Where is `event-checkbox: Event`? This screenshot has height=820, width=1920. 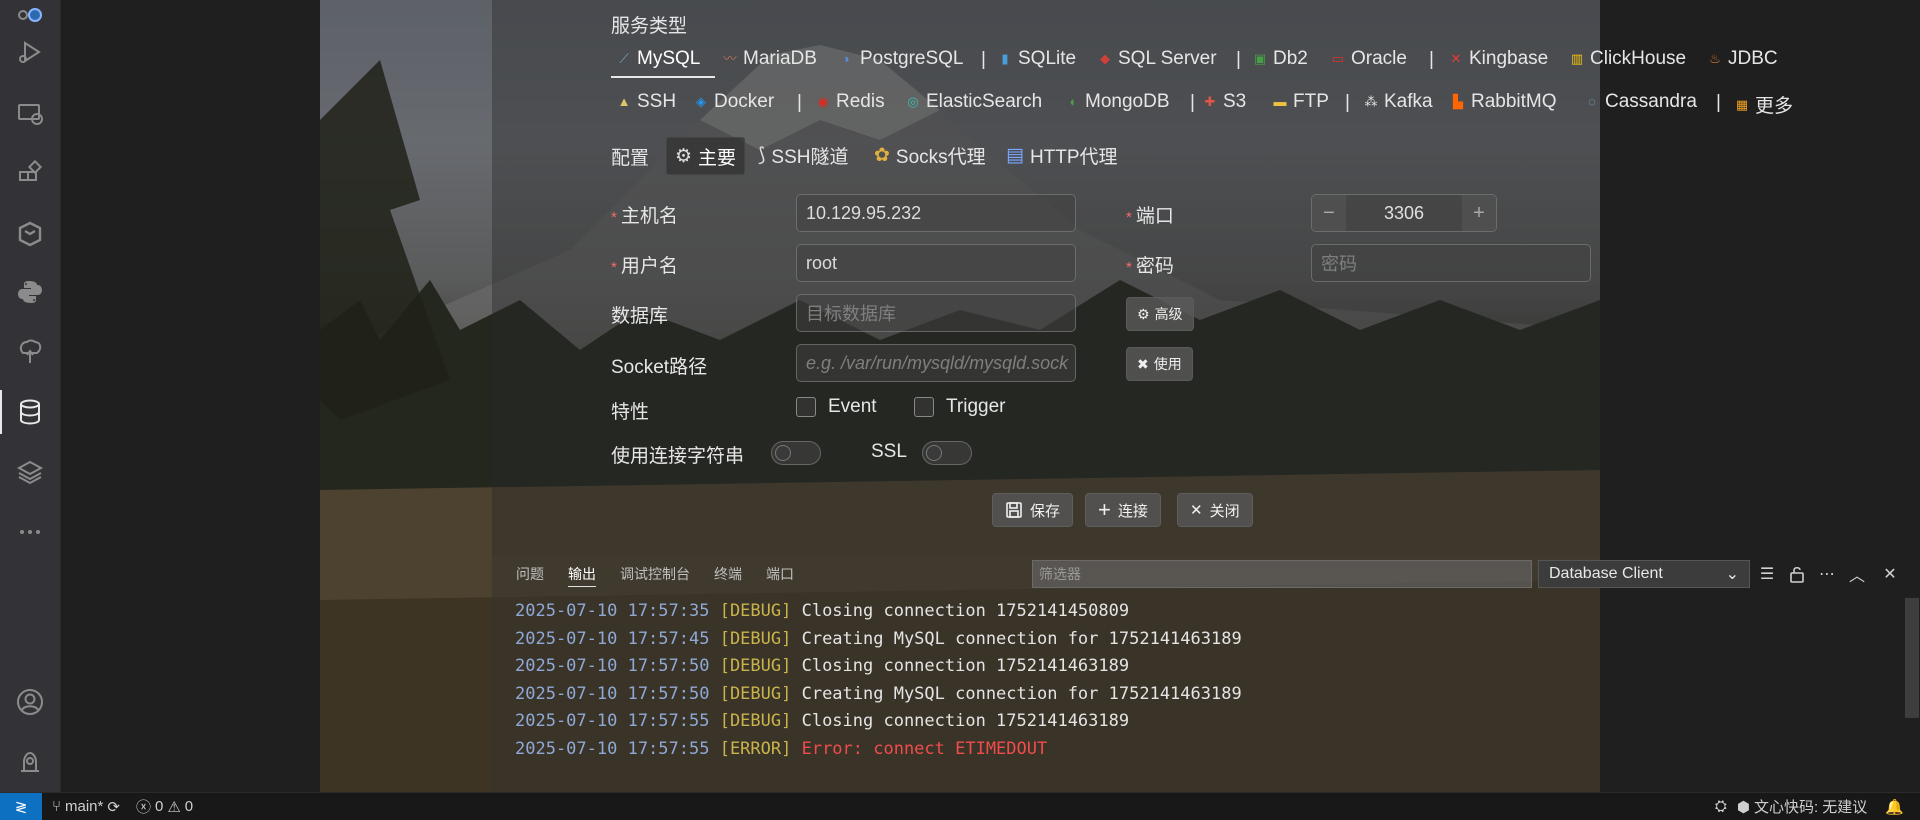
event-checkbox: Event is located at coordinates (836, 407).